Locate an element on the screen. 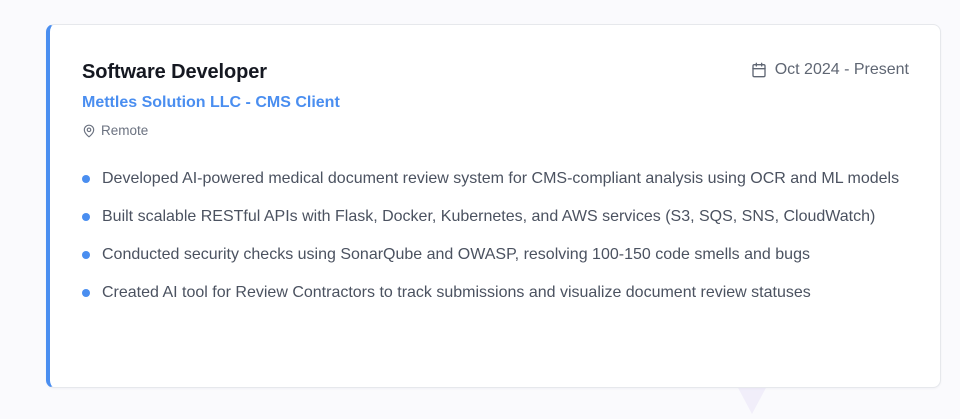 Image resolution: width=960 pixels, height=419 pixels. calendar-icon is located at coordinates (759, 70).